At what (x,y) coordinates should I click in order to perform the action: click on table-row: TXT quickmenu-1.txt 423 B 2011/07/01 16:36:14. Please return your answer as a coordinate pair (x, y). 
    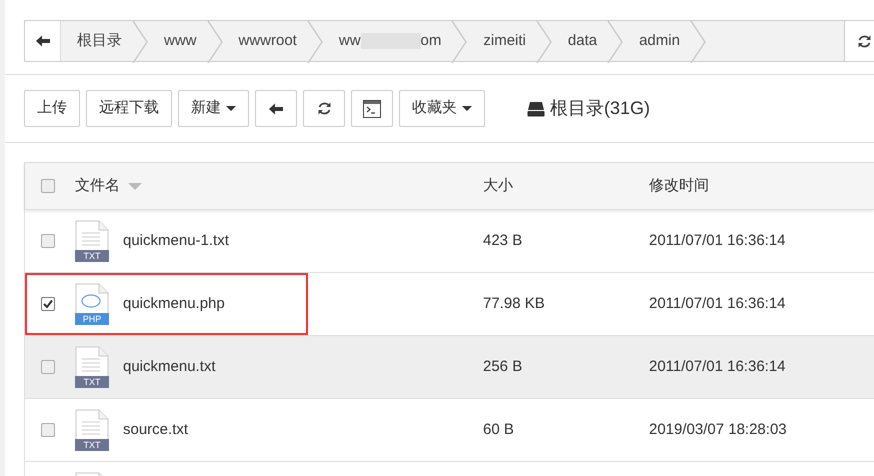
    Looking at the image, I should click on (449, 240).